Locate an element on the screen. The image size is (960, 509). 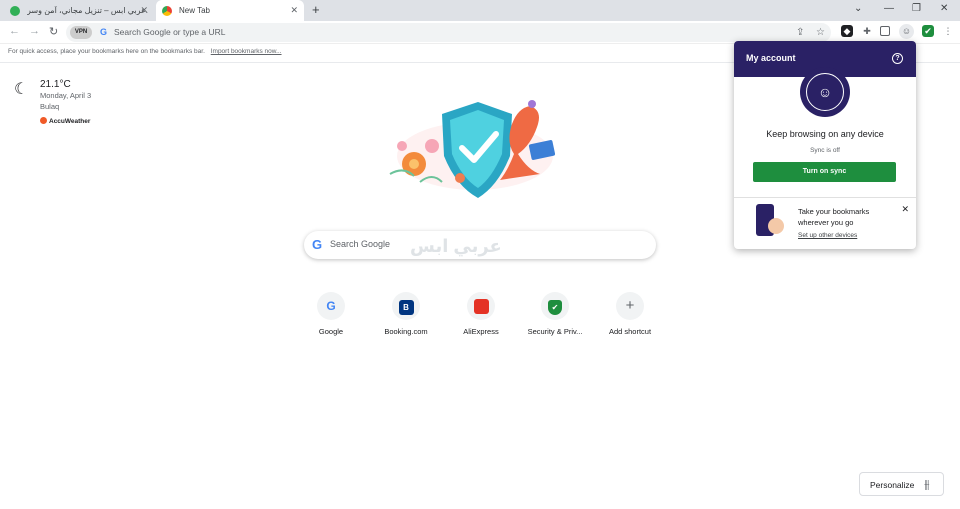
shortcut-google: G Google is located at coordinates (331, 314).